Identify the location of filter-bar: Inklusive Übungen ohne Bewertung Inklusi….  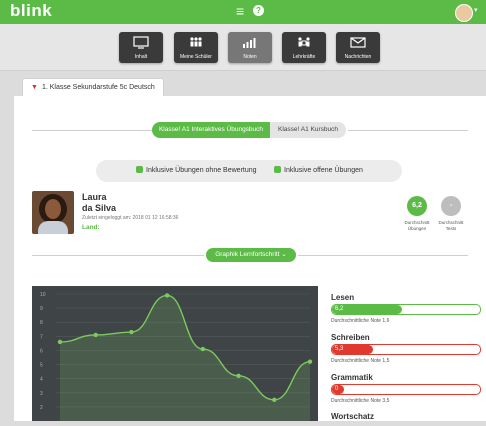
(249, 171).